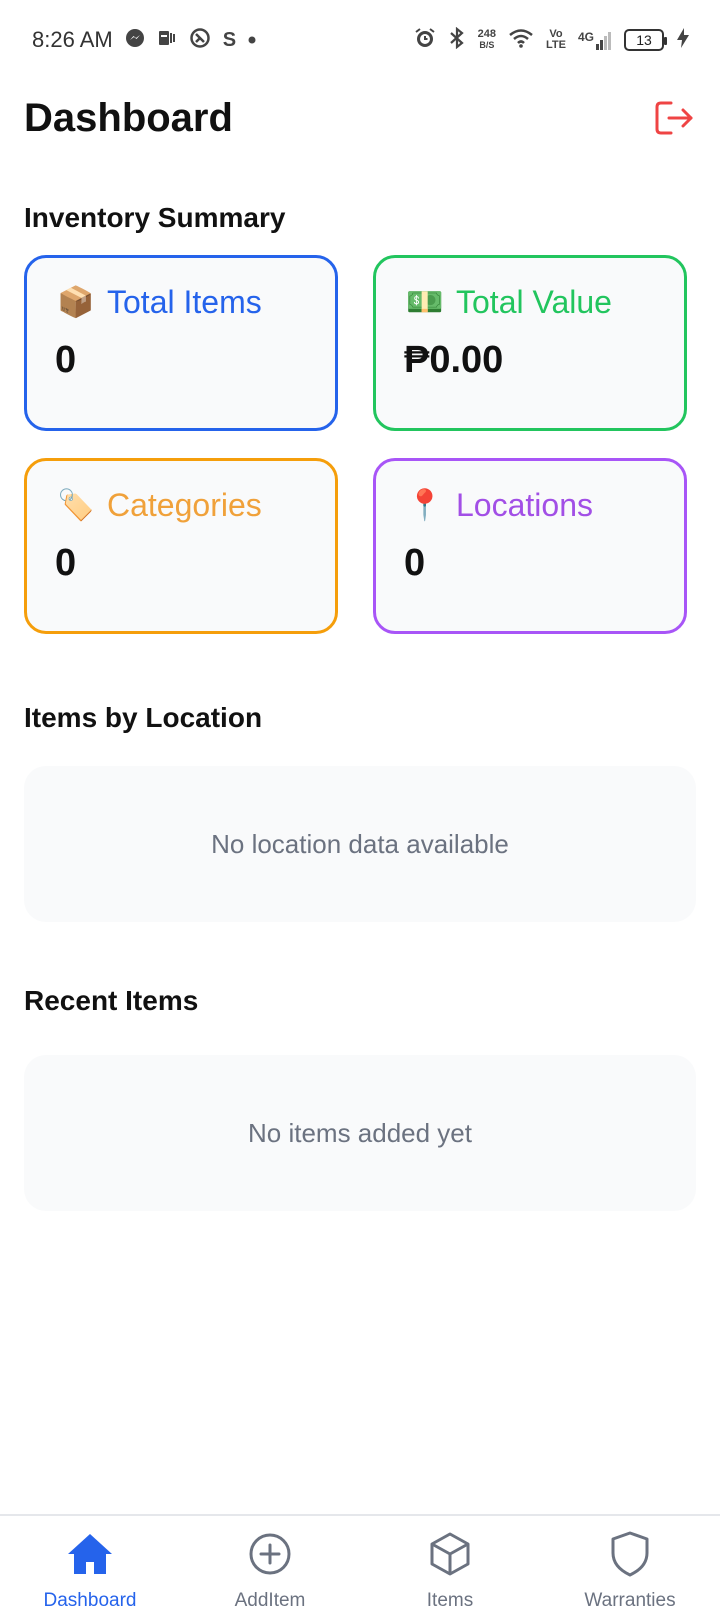 The height and width of the screenshot is (1612, 720). Describe the element at coordinates (167, 40) in the screenshot. I see `app-notification-icon` at that location.